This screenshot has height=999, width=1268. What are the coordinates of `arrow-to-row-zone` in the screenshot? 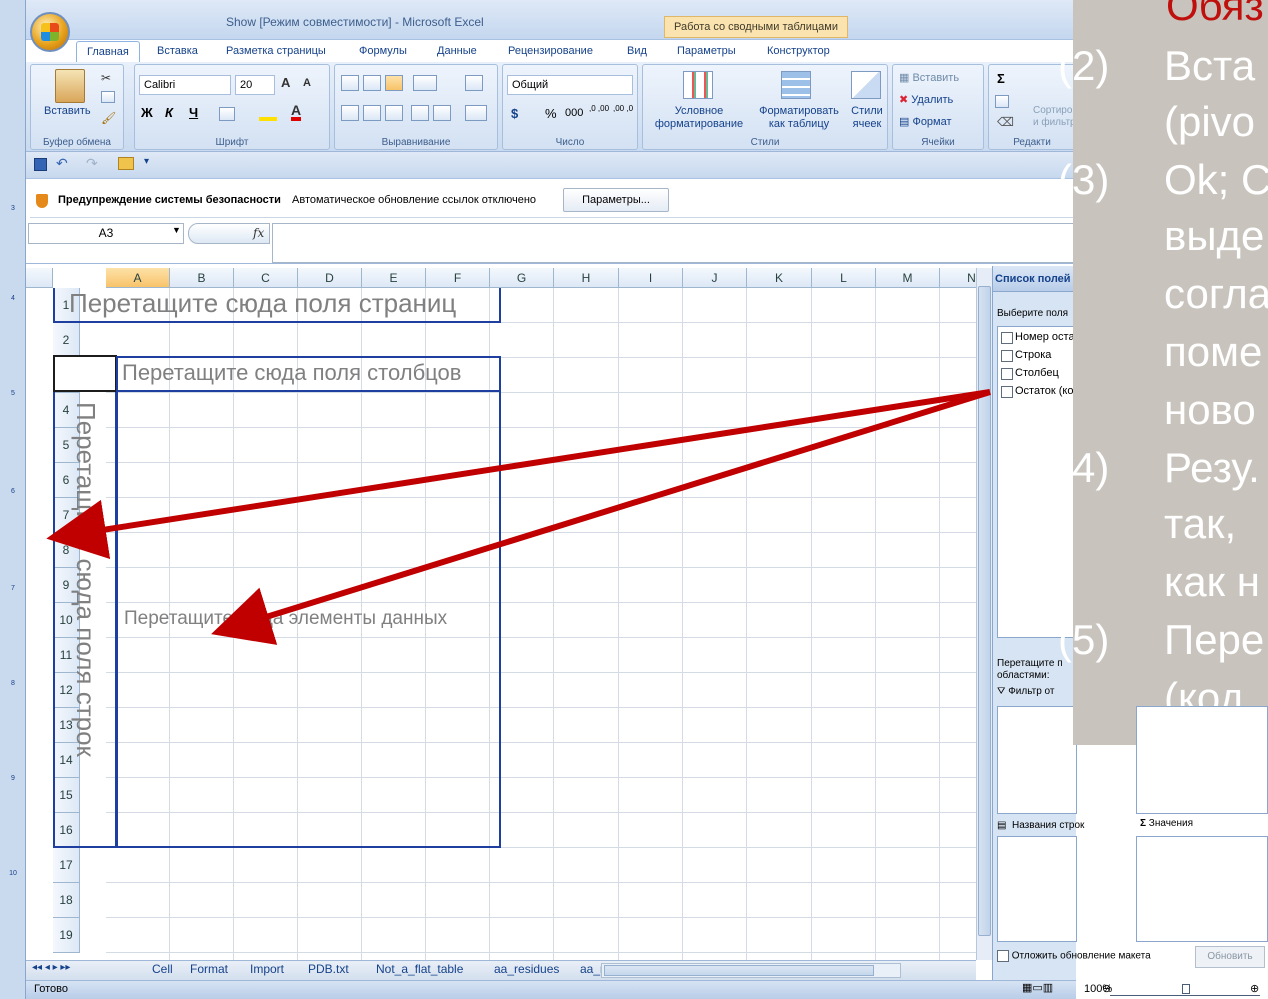 It's located at (518, 474).